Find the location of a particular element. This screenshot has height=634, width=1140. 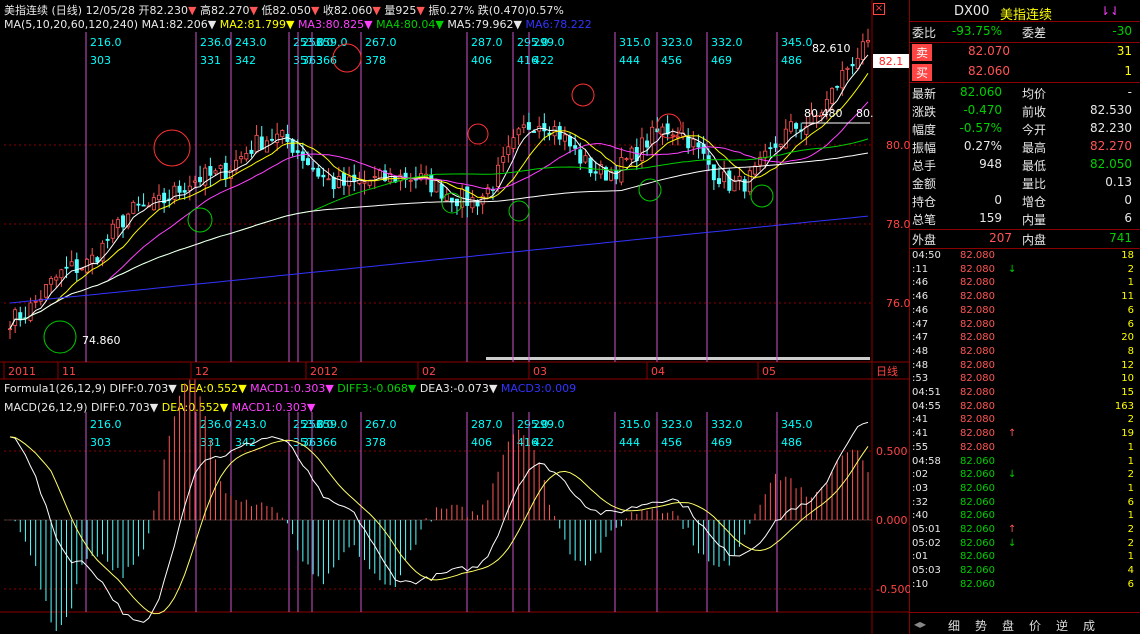

stat-value: 0 is located at coordinates (998, 200).